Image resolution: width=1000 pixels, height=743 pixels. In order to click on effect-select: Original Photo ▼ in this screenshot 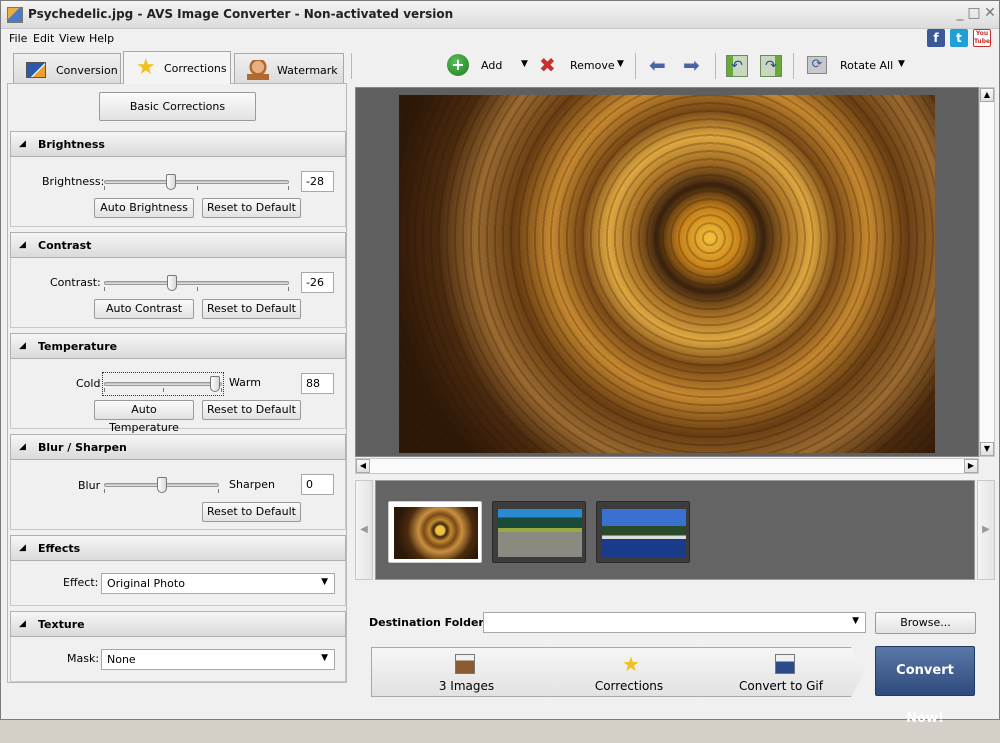, I will do `click(218, 583)`.